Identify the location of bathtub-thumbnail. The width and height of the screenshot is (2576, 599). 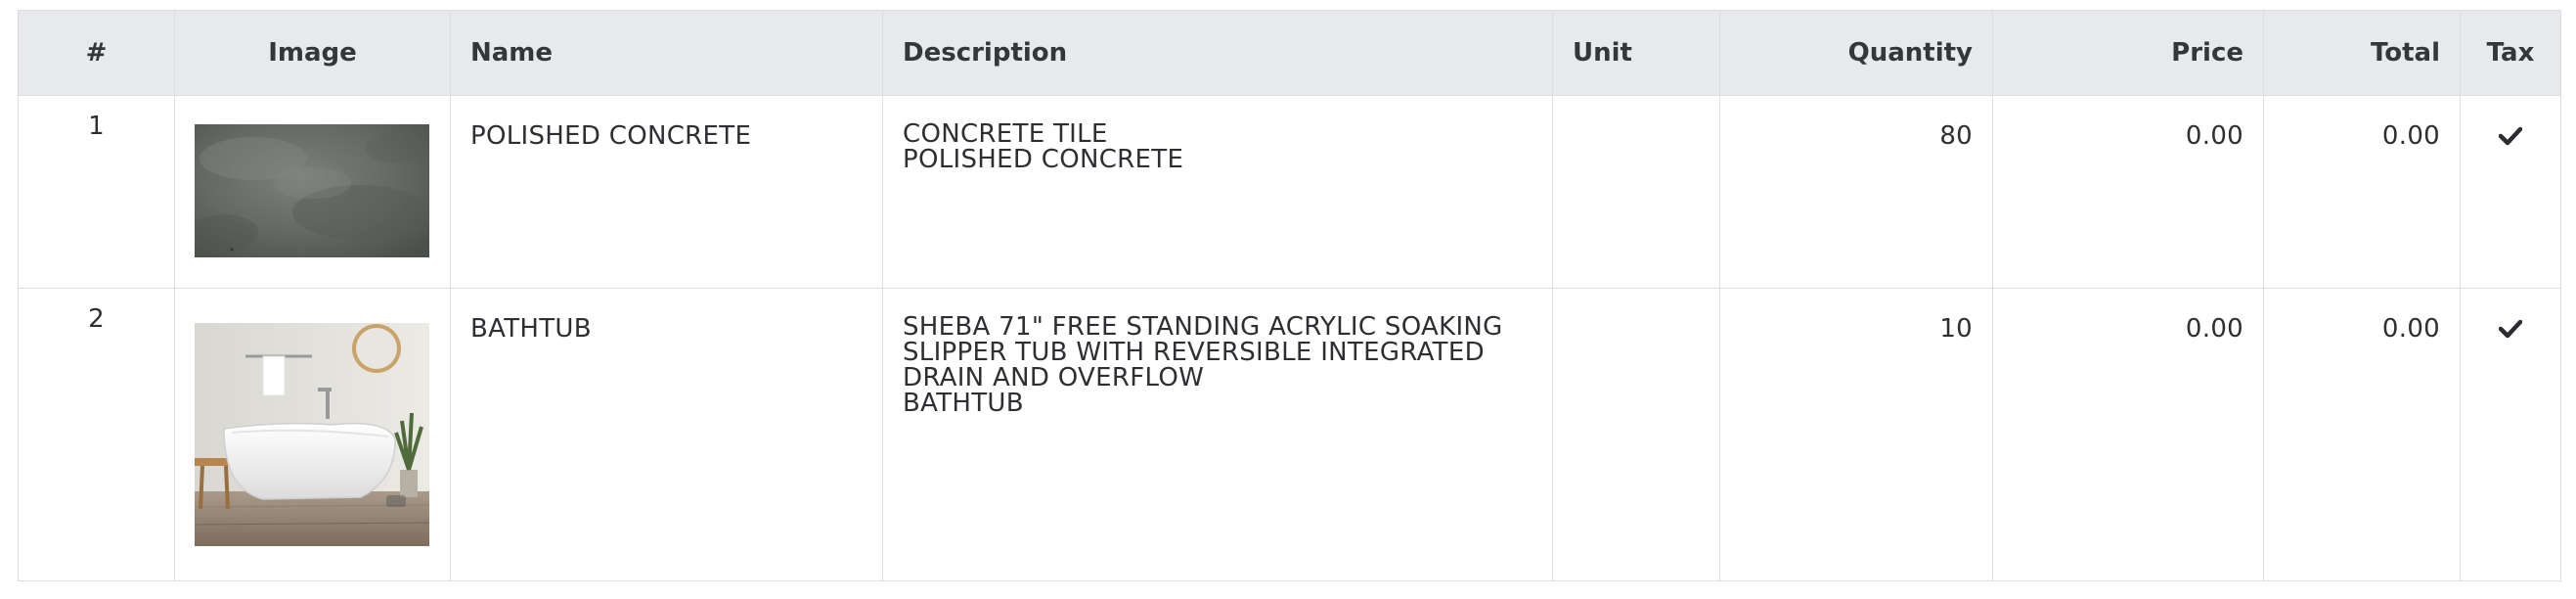
(312, 434).